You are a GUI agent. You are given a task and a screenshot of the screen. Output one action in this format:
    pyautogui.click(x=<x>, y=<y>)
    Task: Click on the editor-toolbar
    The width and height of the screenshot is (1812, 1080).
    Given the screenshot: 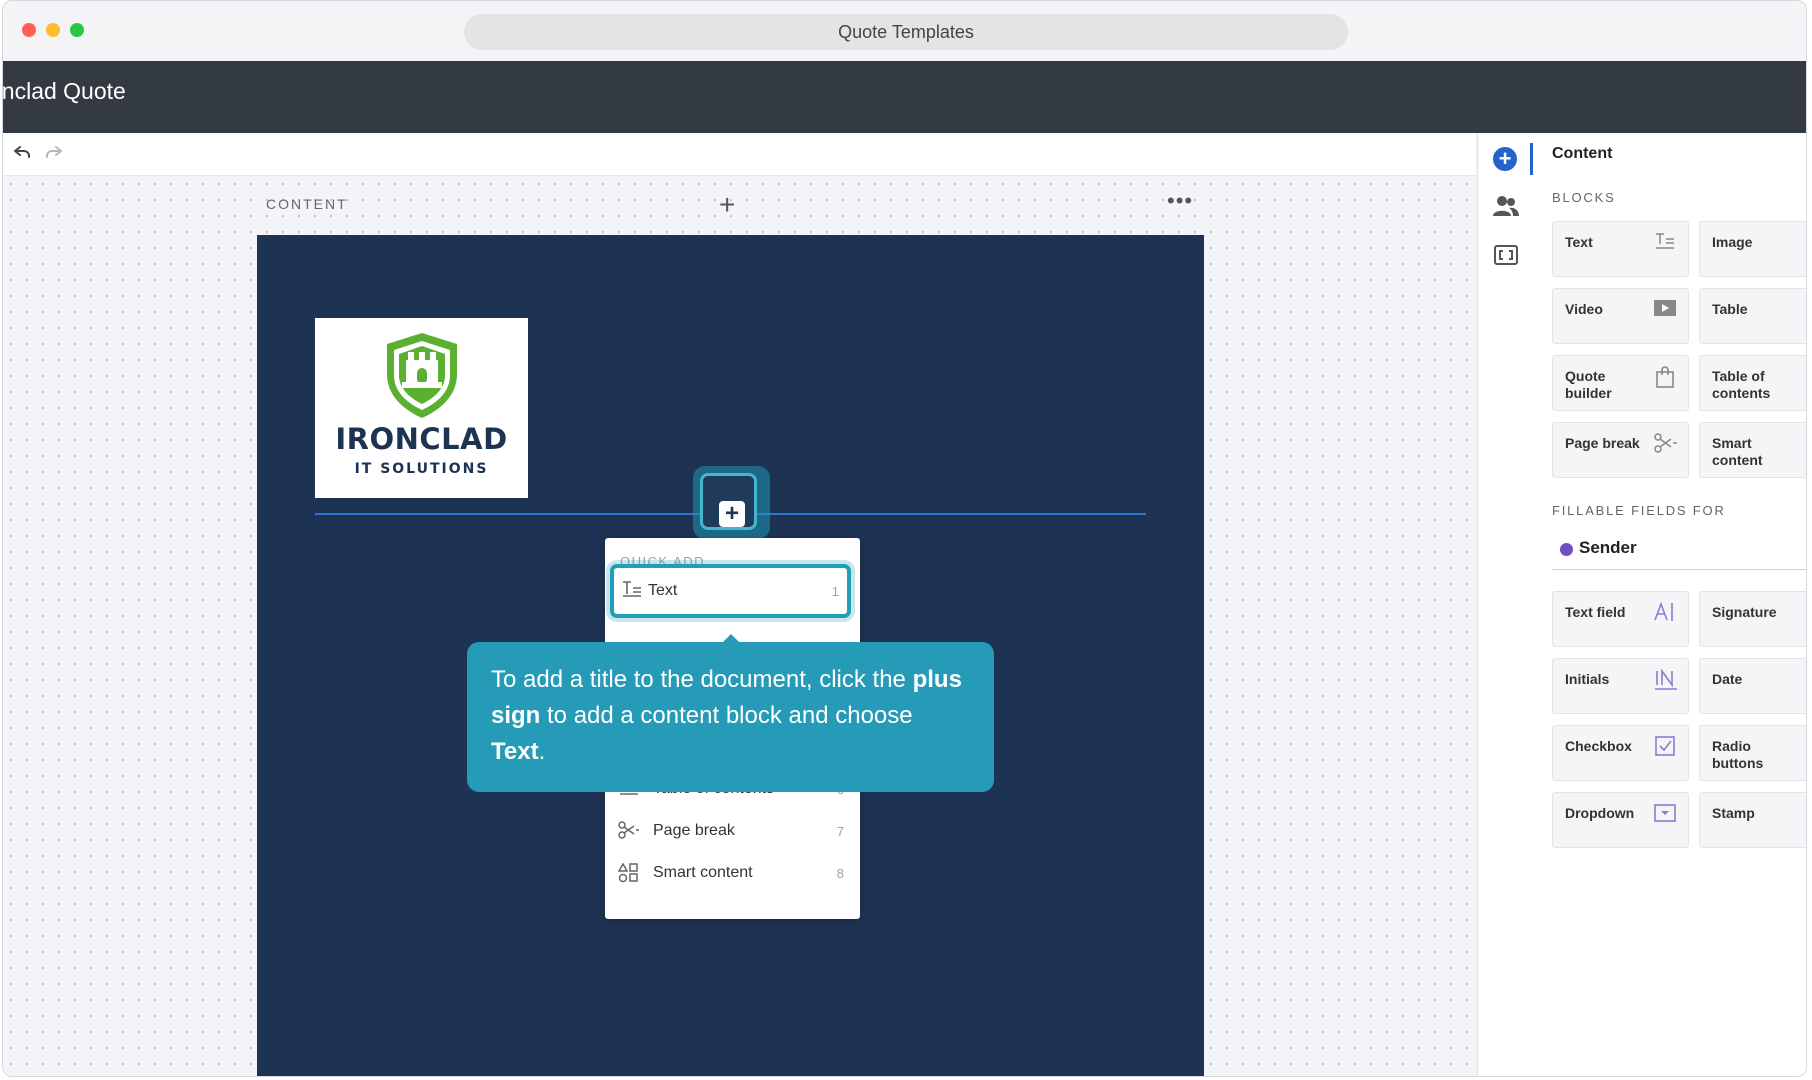 What is the action you would take?
    pyautogui.click(x=739, y=154)
    